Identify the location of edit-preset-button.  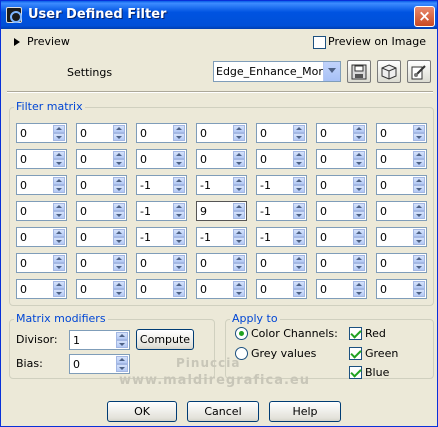
(419, 71).